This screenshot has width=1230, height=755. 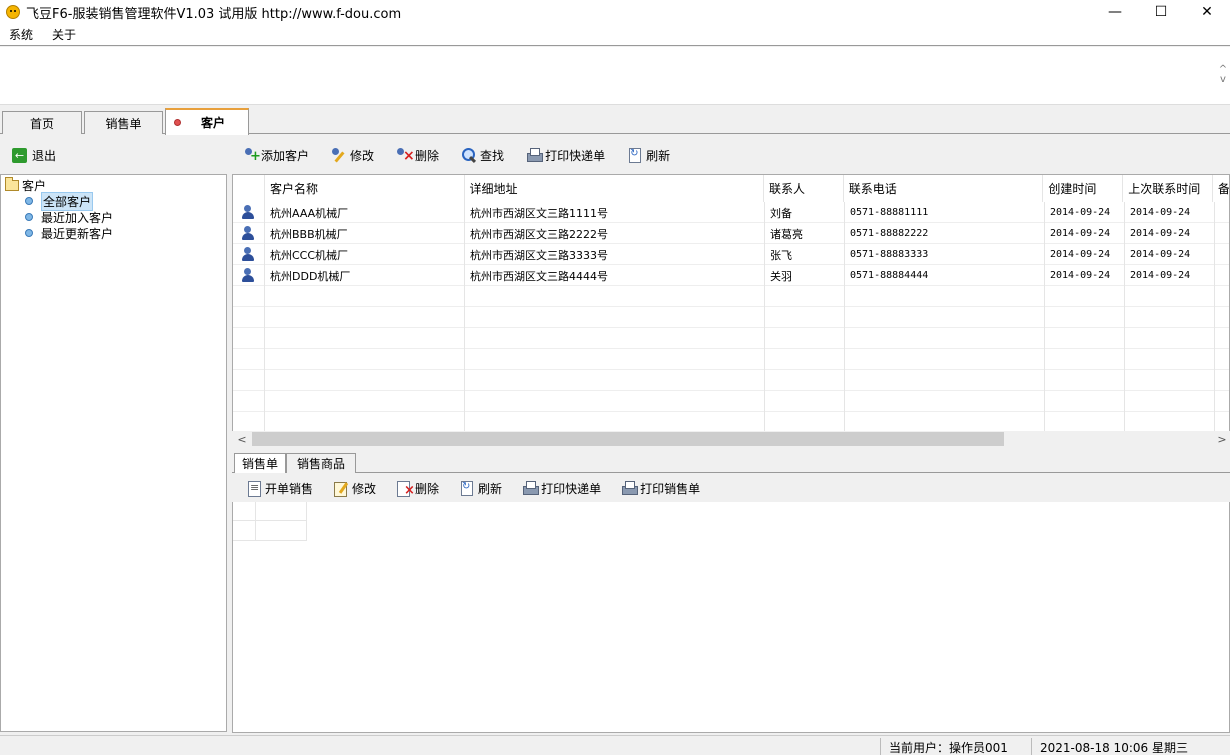 What do you see at coordinates (955, 746) in the screenshot?
I see `current-user-status: 当前用户：操作员001` at bounding box center [955, 746].